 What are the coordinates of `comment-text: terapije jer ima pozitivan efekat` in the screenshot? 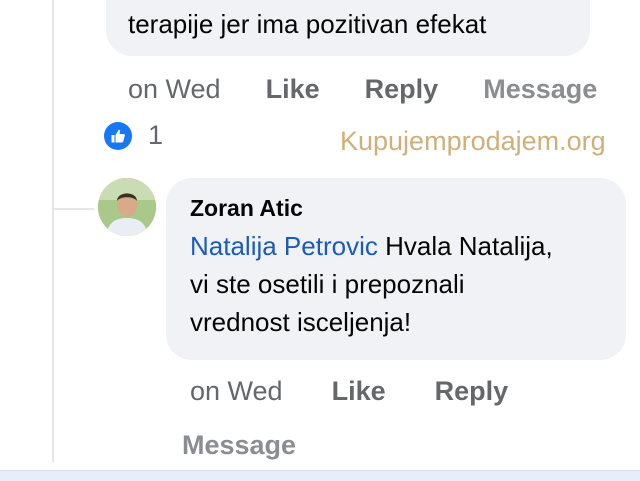 It's located at (307, 24).